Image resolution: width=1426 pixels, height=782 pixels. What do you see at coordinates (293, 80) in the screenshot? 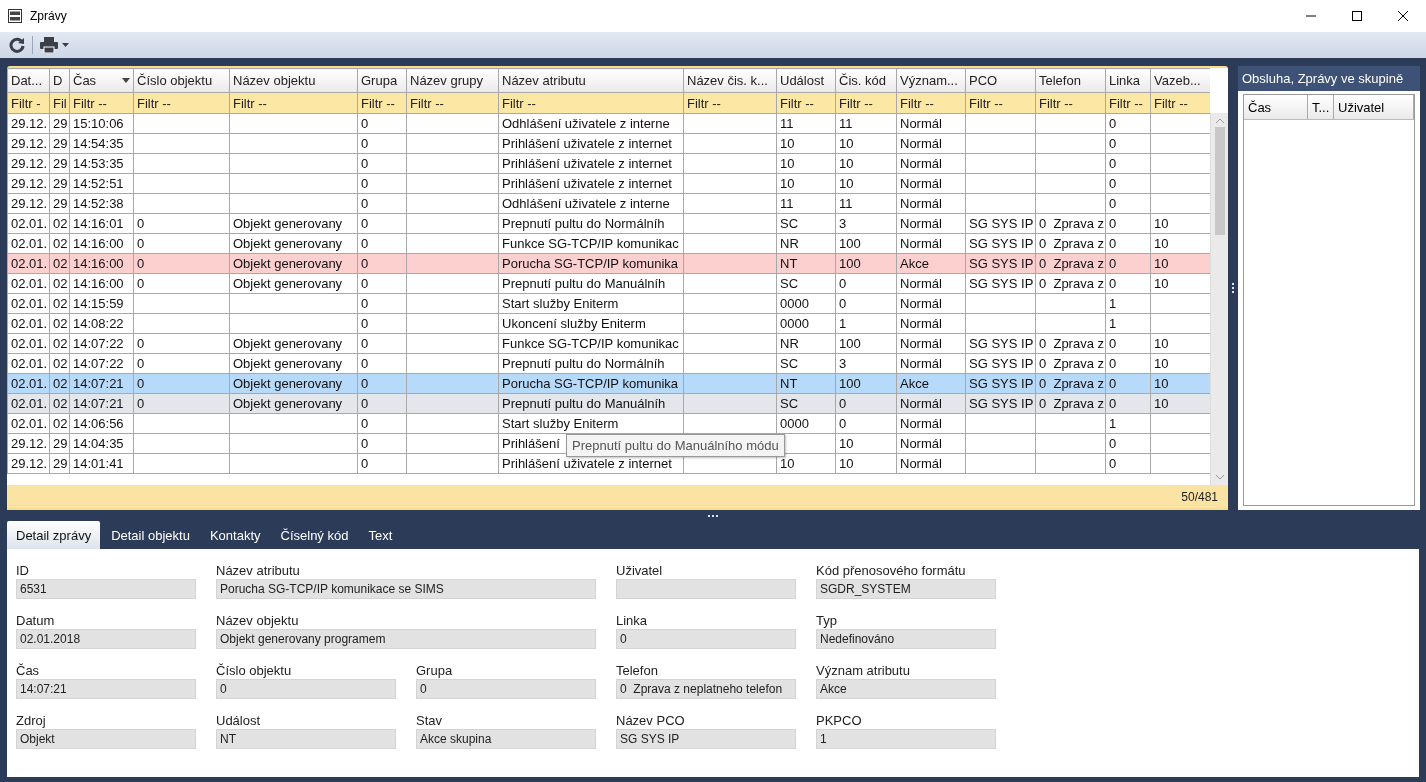
I see `column-header: Název objektu` at bounding box center [293, 80].